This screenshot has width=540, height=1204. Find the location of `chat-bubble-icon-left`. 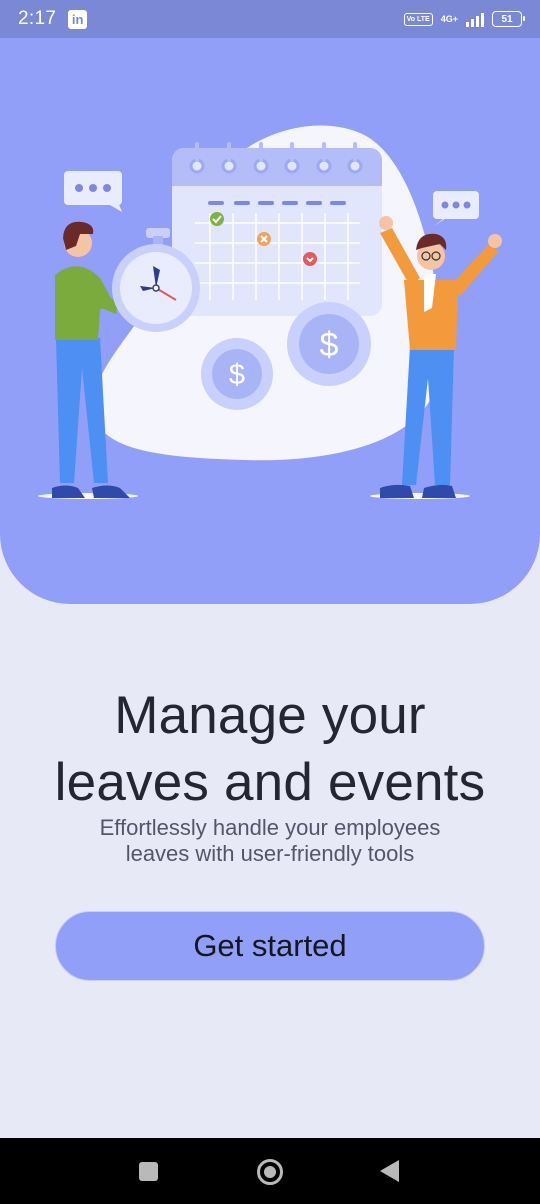

chat-bubble-icon-left is located at coordinates (93, 191).